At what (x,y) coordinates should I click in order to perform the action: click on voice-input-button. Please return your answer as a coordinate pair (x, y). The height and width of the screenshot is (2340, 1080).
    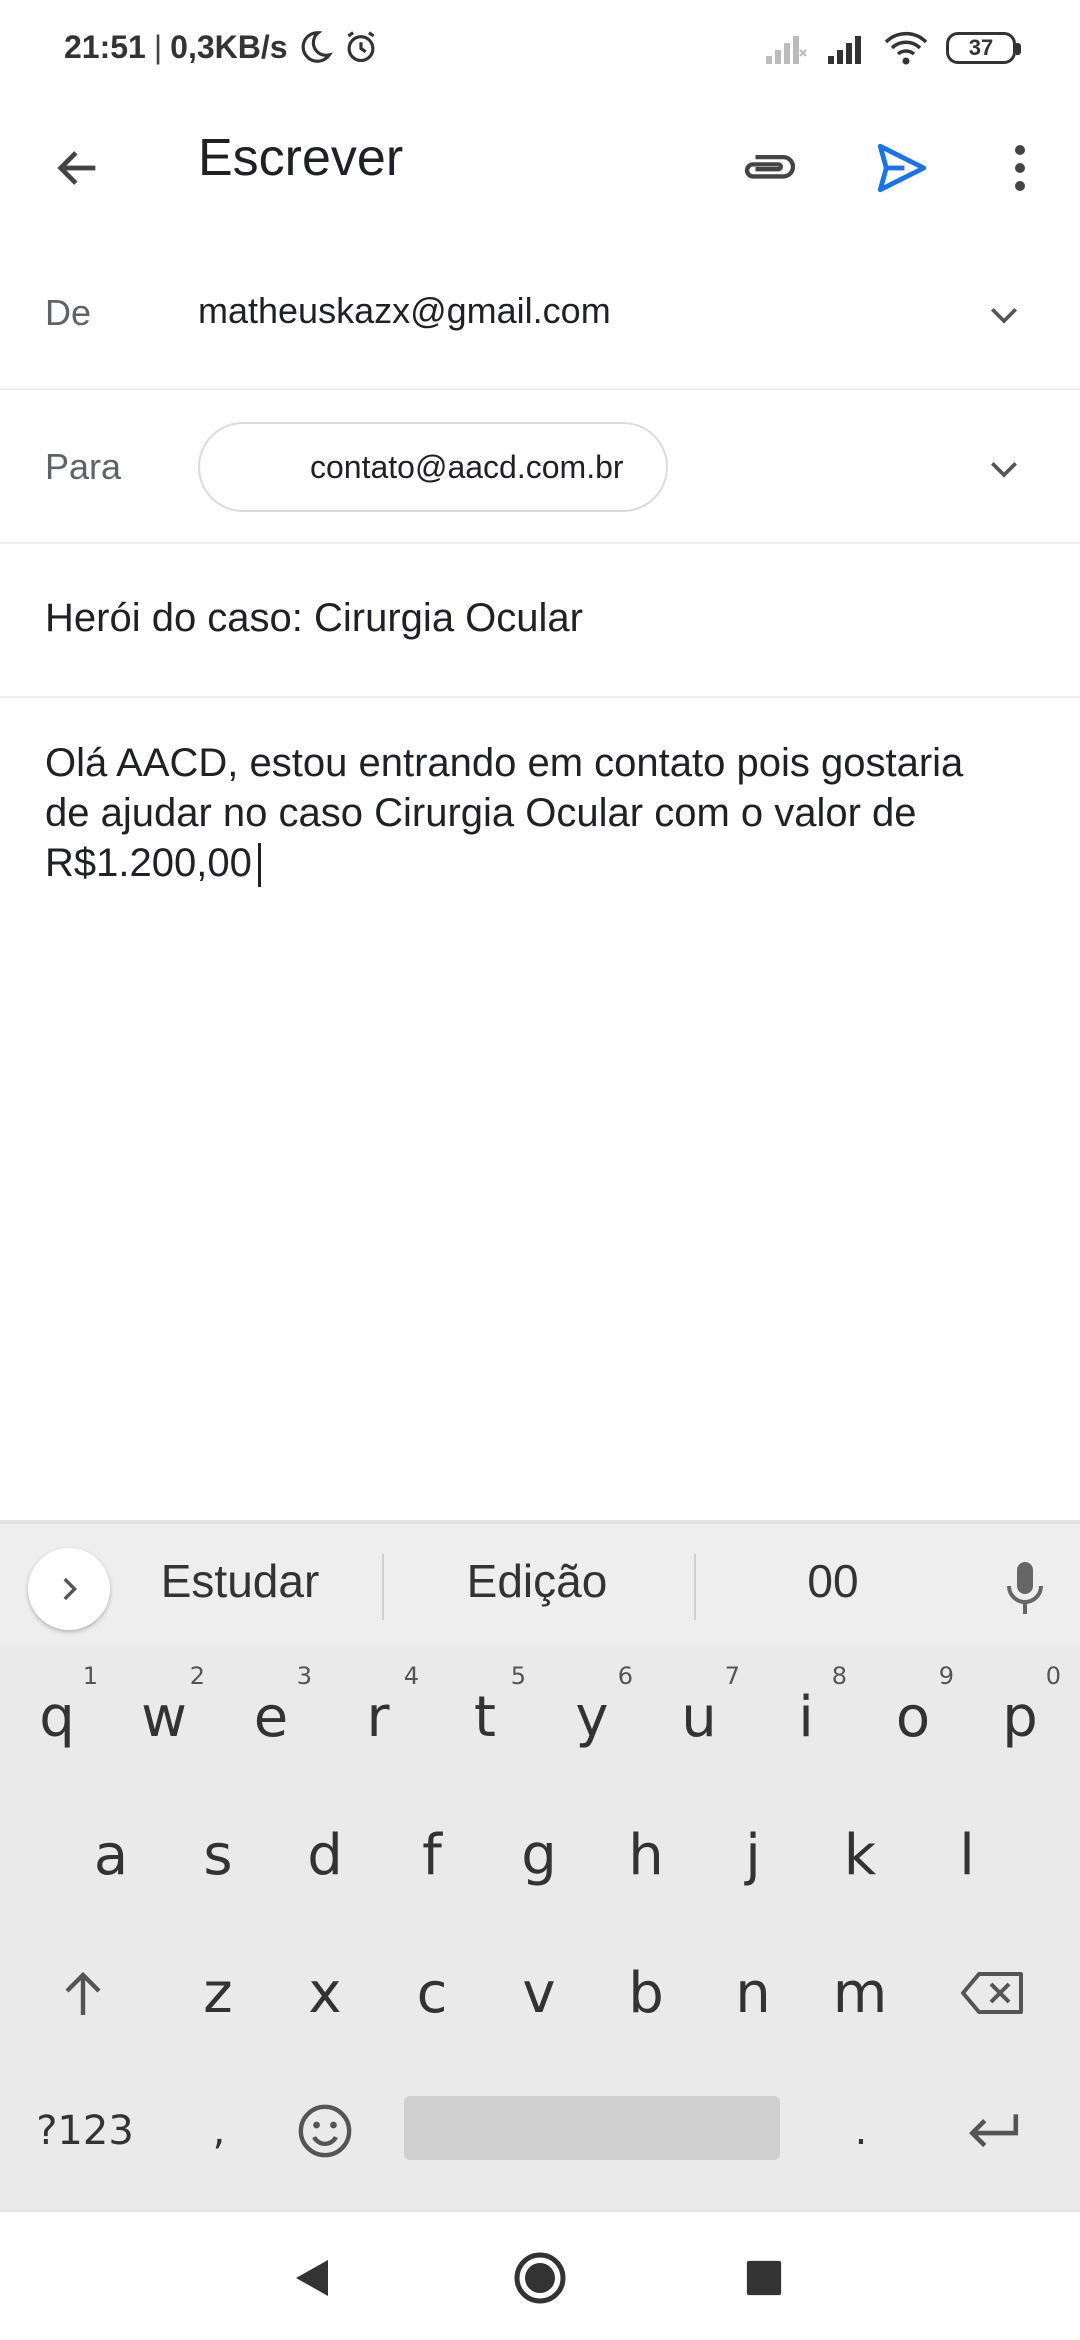
    Looking at the image, I should click on (1025, 1588).